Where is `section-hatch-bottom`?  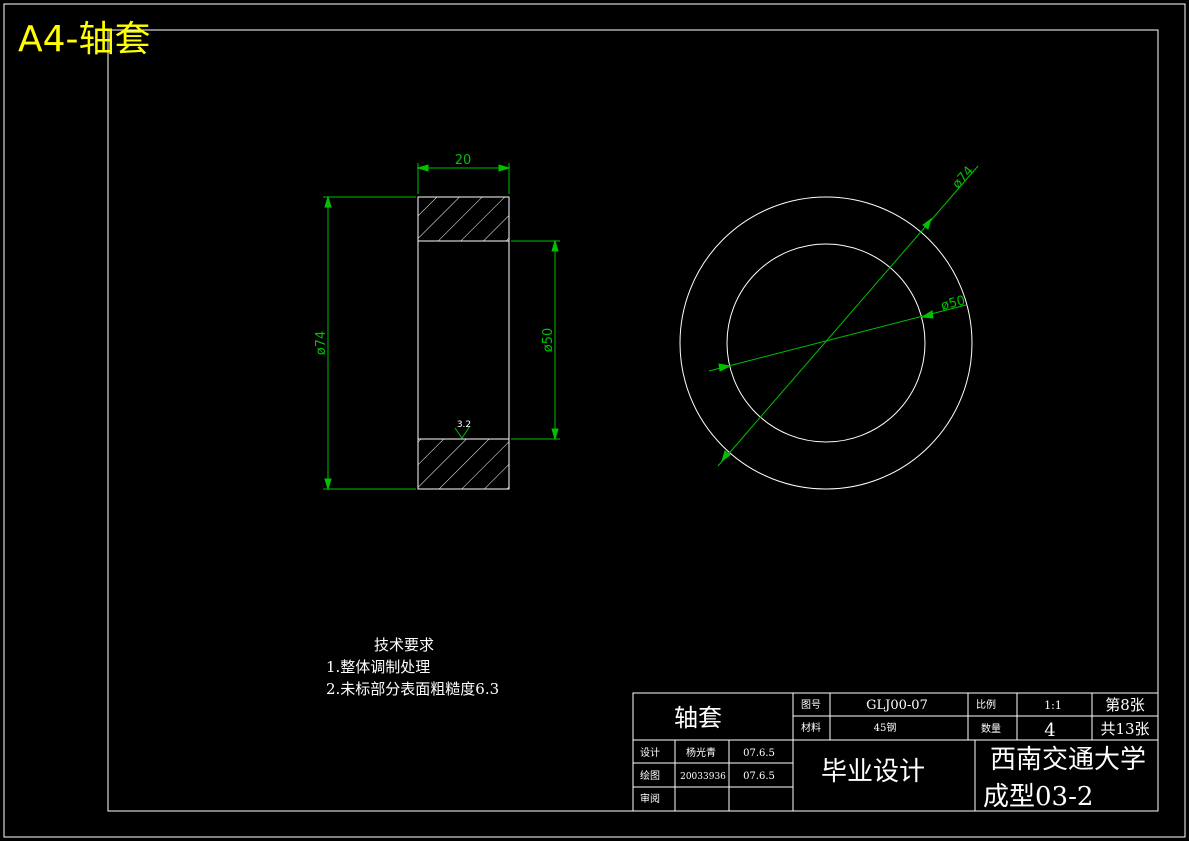
section-hatch-bottom is located at coordinates (463, 464).